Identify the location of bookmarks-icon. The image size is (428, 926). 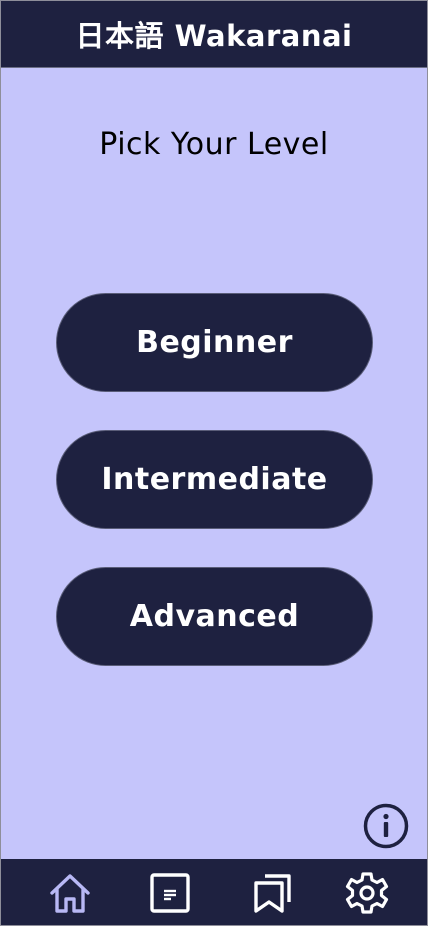
(273, 893).